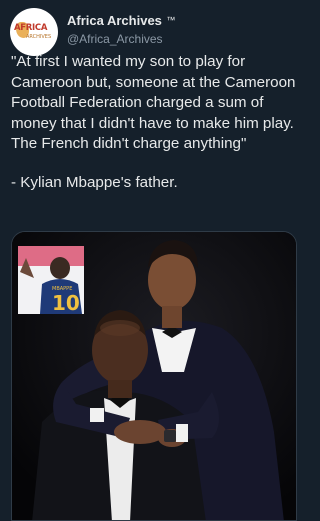  I want to click on display-name: Africa Archives, so click(114, 20).